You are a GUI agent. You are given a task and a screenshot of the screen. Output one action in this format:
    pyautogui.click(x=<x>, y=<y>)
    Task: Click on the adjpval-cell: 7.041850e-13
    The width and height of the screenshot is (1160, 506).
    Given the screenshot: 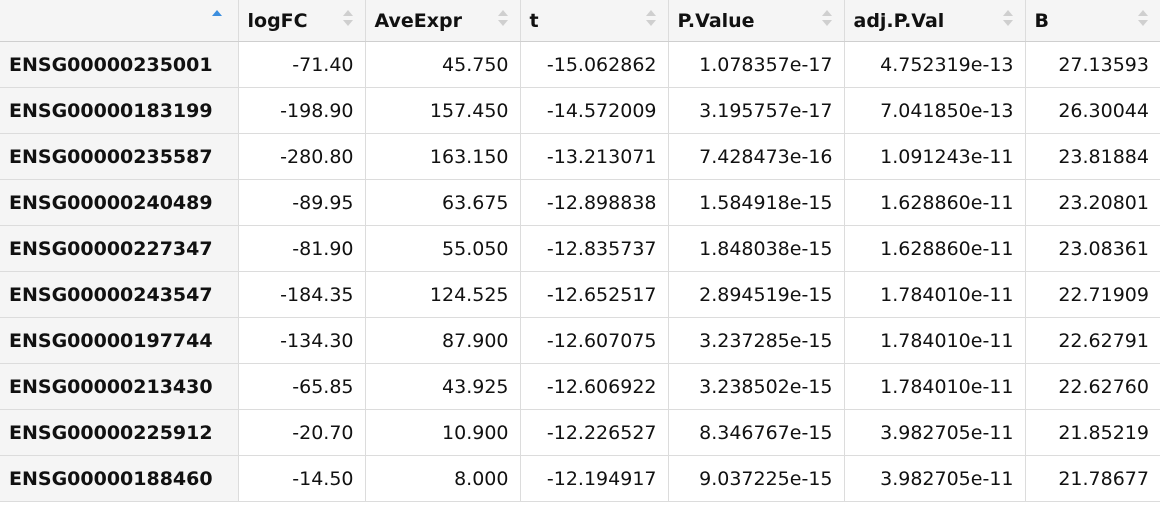 What is the action you would take?
    pyautogui.click(x=935, y=110)
    